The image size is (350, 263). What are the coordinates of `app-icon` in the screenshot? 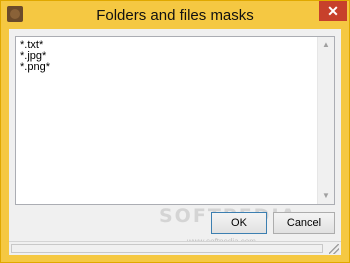 It's located at (15, 14).